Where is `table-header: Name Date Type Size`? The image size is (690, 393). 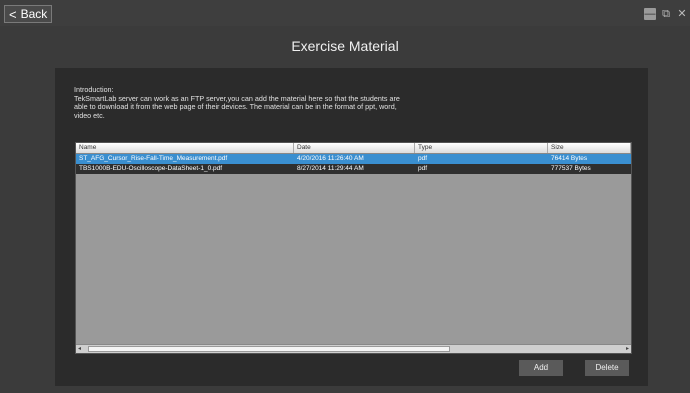
table-header: Name Date Type Size is located at coordinates (353, 148).